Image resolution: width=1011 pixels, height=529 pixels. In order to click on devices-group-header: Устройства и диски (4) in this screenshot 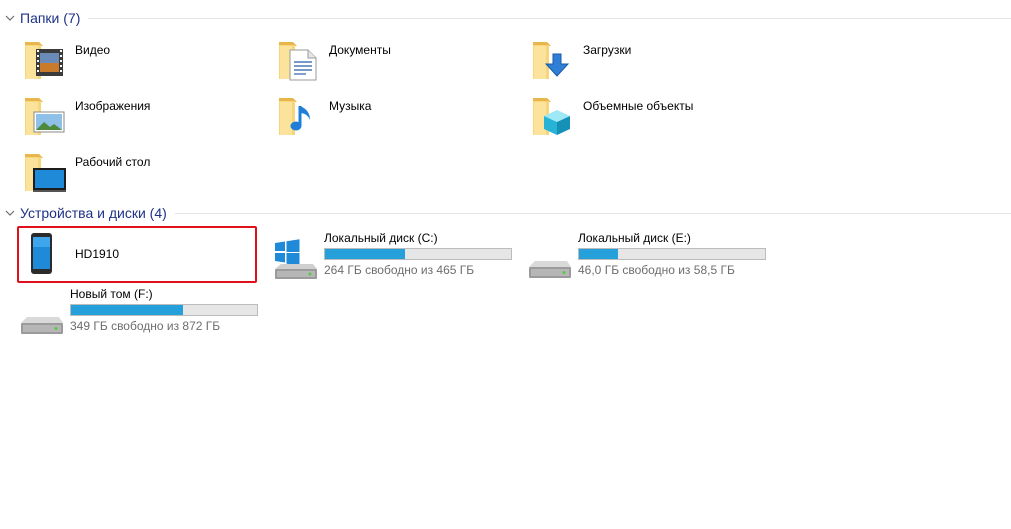, I will do `click(505, 213)`.